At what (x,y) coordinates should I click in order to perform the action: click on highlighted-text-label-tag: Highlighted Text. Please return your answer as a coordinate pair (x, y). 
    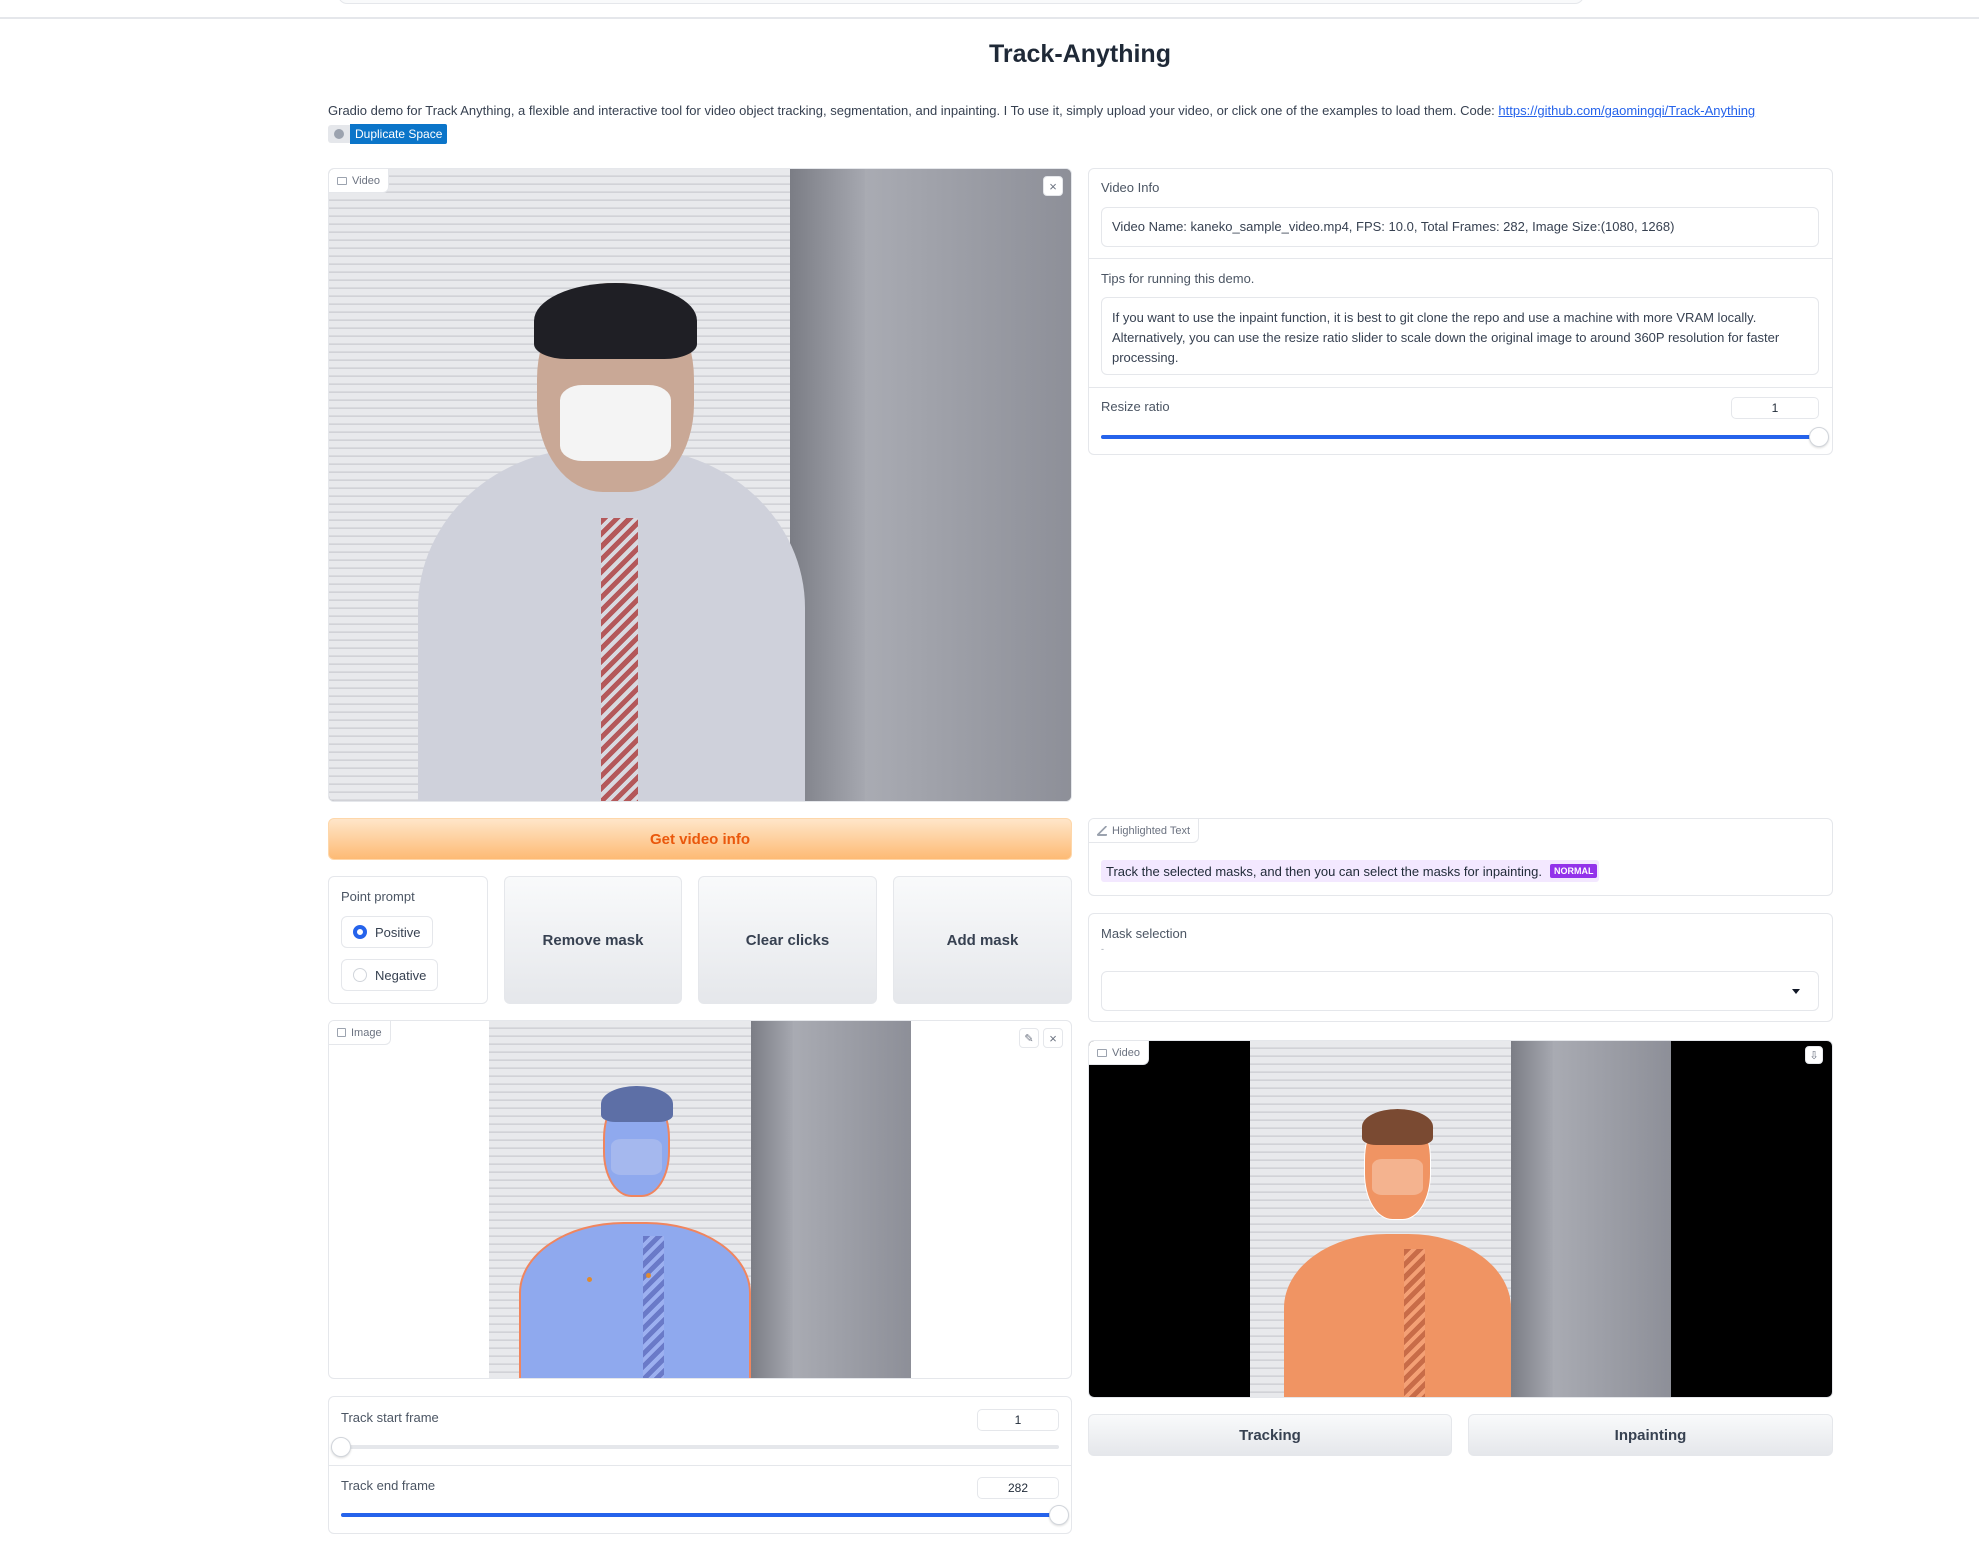
    Looking at the image, I should click on (1144, 831).